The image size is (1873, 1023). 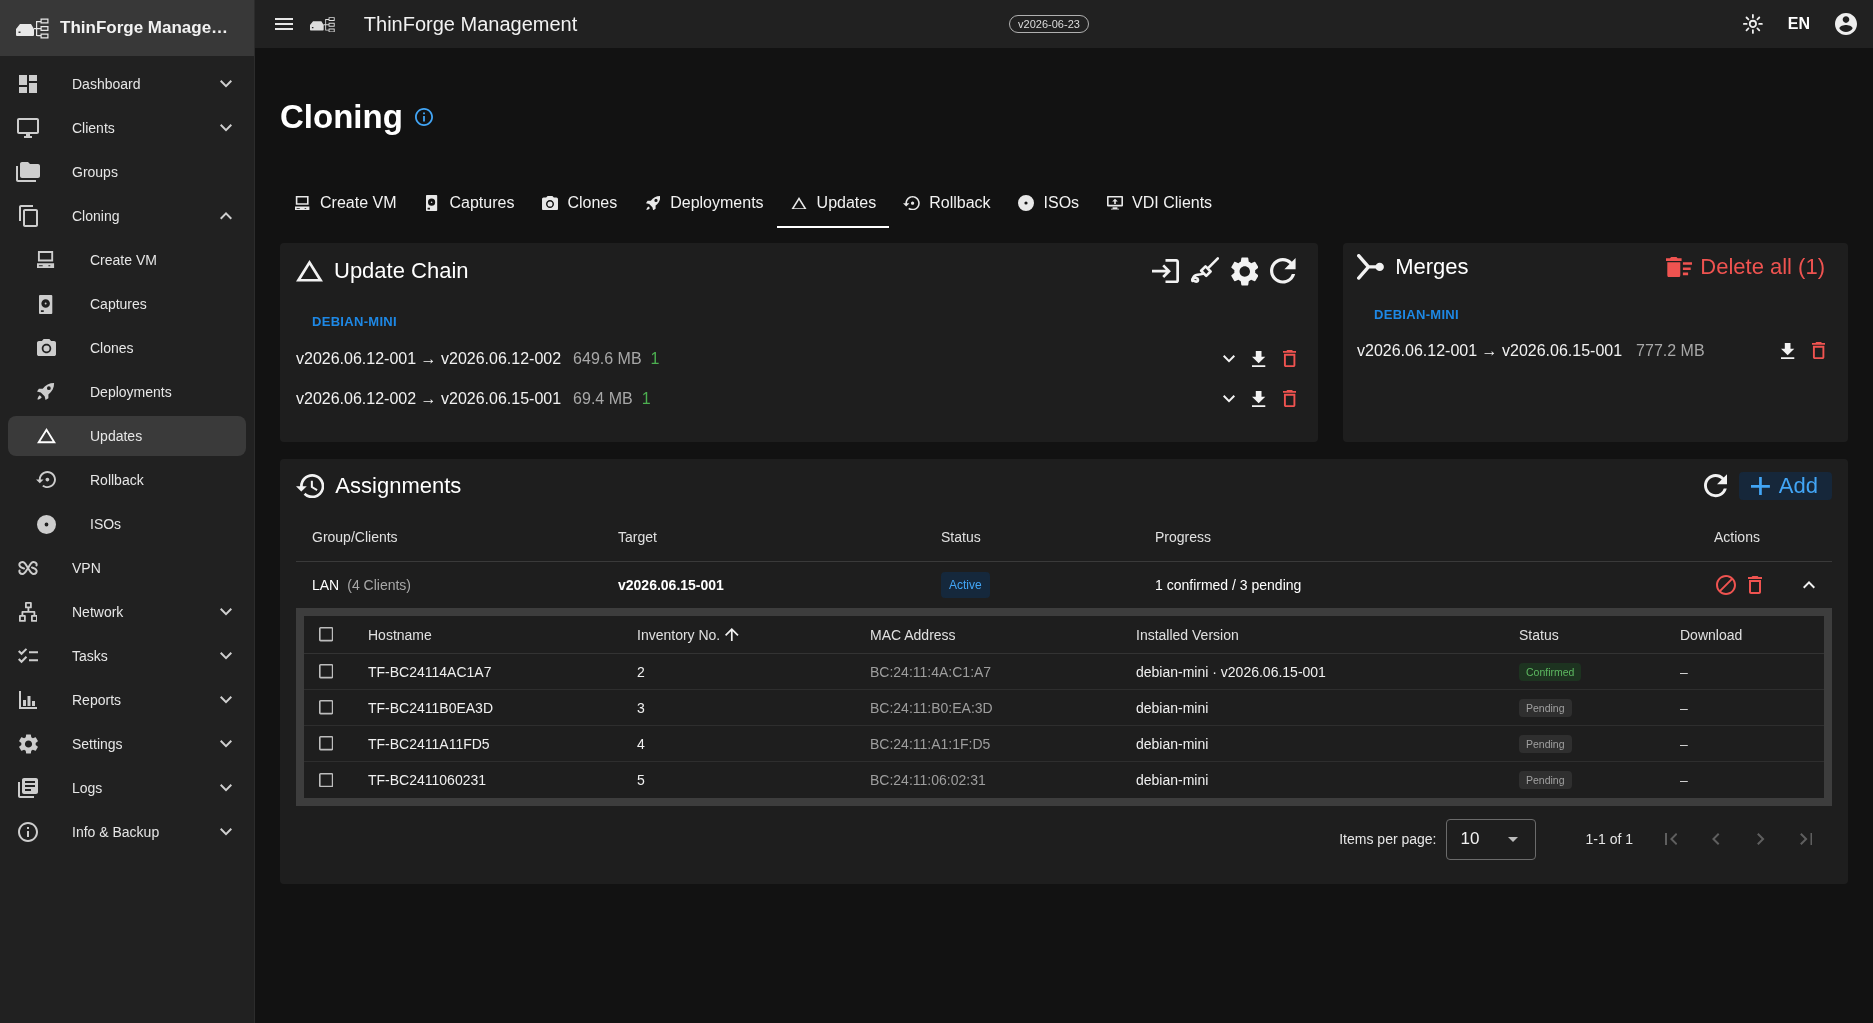 I want to click on version-transition: v2026.06.12-002 → v2026.06.15-001, so click(x=429, y=399).